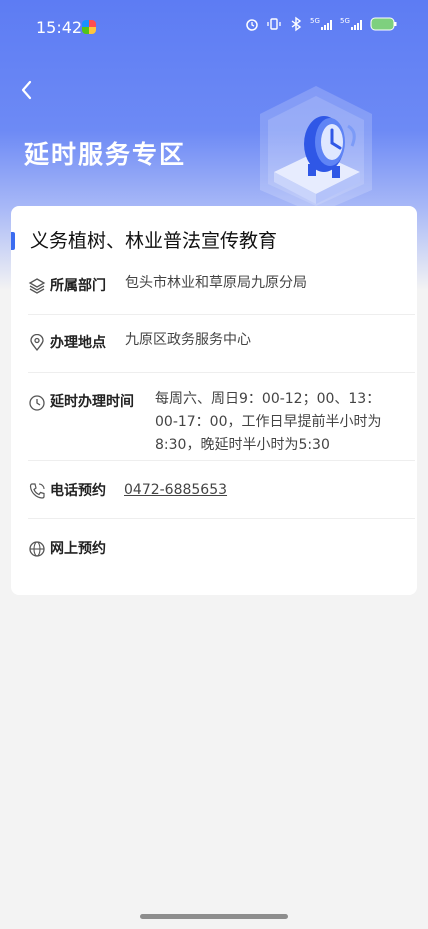 The image size is (428, 929). I want to click on clock-icon, so click(37, 403).